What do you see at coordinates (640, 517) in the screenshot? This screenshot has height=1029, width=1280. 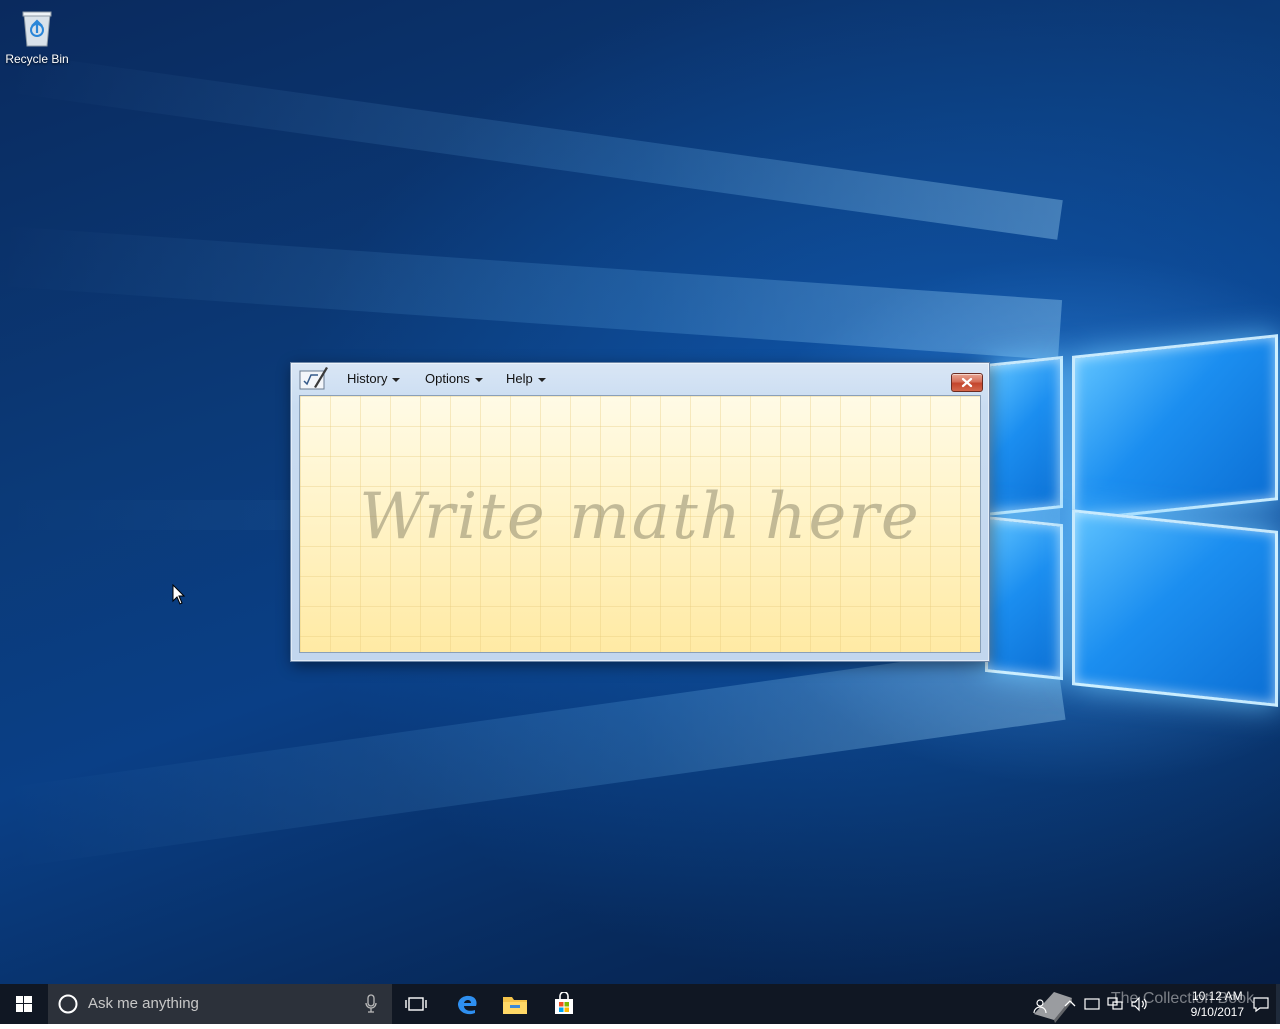 I see `writing-area-placeholder: Write math here` at bounding box center [640, 517].